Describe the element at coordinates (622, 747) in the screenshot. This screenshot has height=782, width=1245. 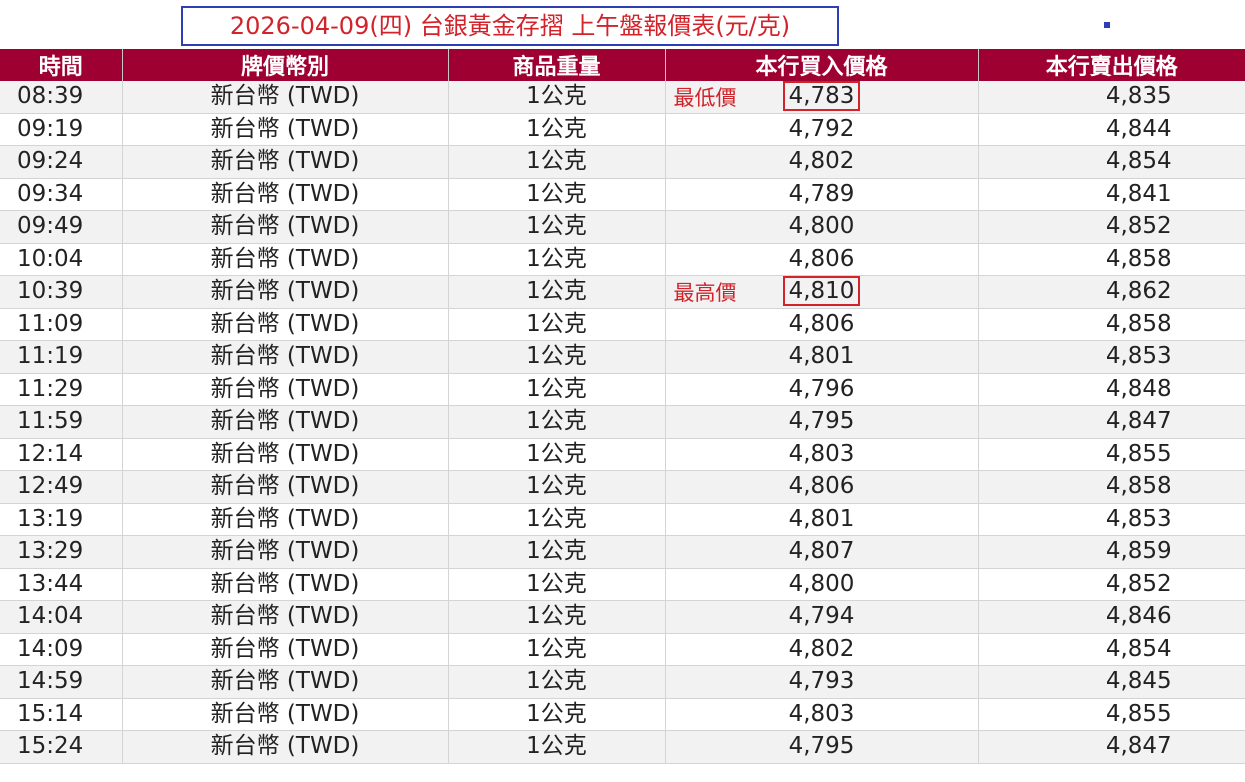
I see `table-row: 15:24 新台幣 (TWD) 1公克 4,795 4,847` at that location.